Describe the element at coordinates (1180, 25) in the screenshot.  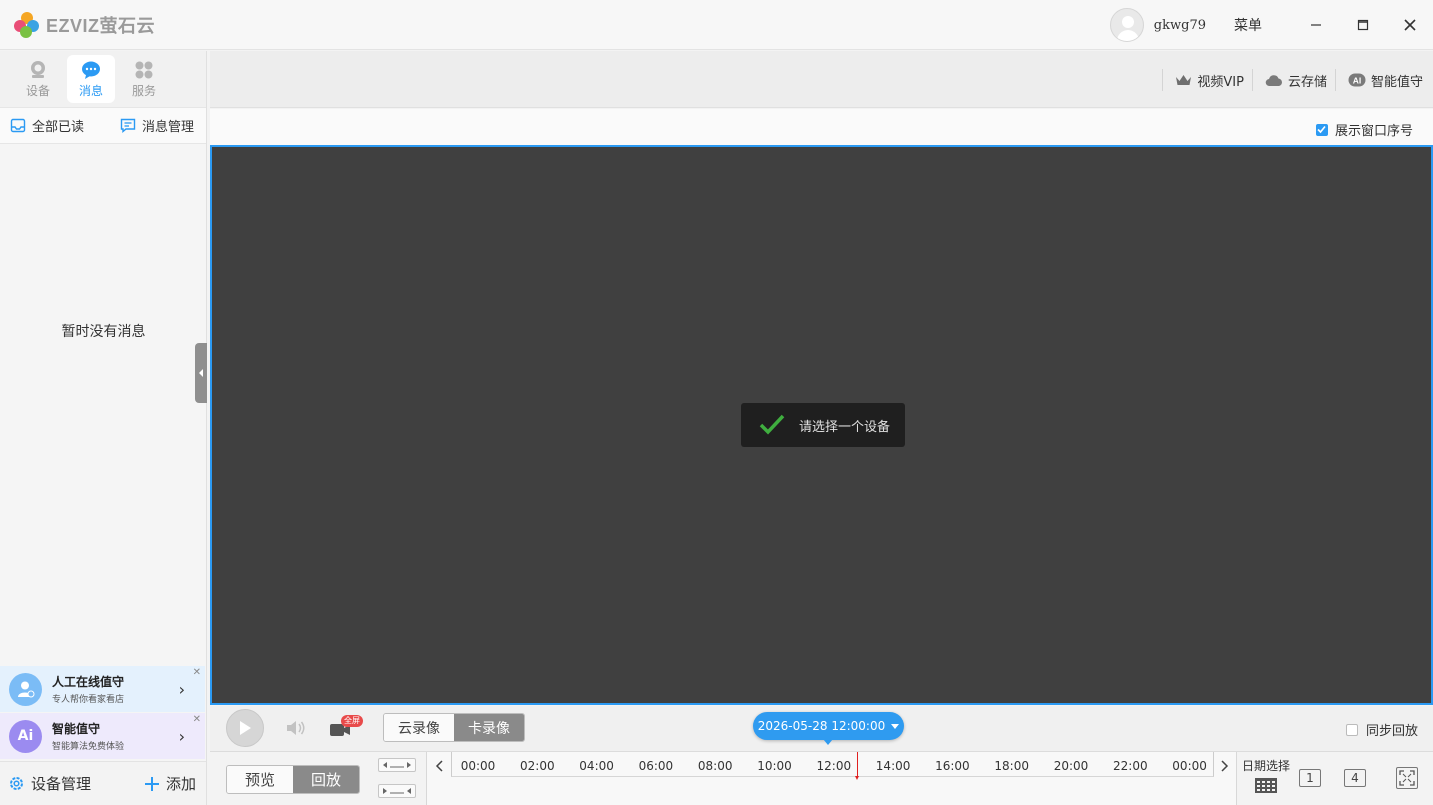
I see `username: gkwg79` at that location.